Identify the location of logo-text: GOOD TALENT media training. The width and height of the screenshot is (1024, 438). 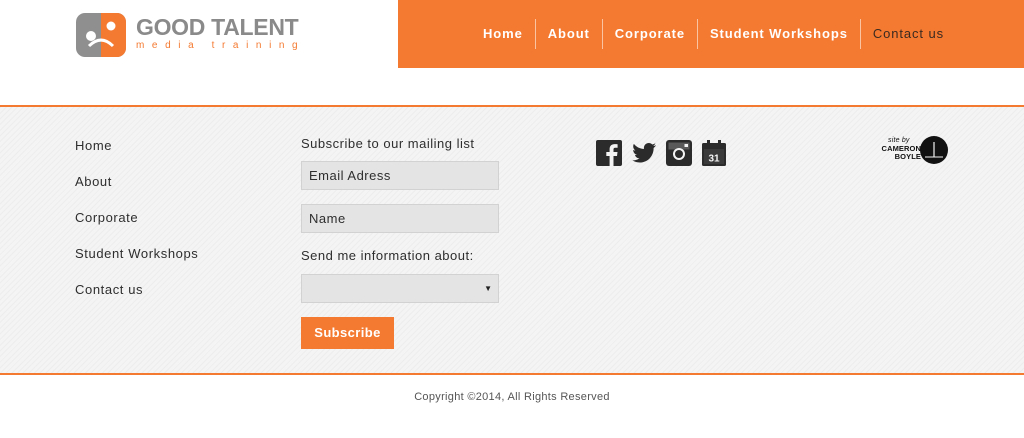
(220, 32).